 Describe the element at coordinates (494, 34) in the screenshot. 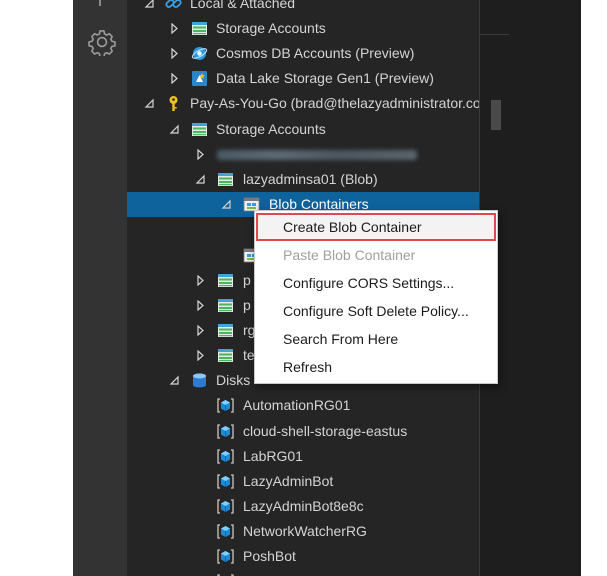

I see `tab-underline` at that location.